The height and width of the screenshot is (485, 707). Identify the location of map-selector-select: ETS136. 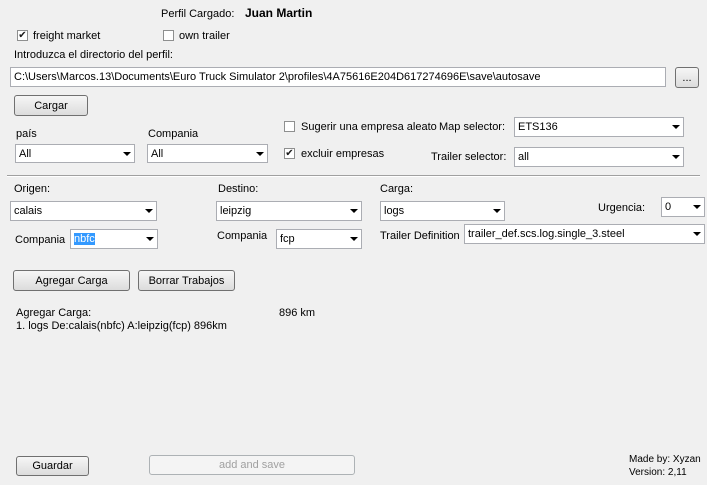
(599, 127).